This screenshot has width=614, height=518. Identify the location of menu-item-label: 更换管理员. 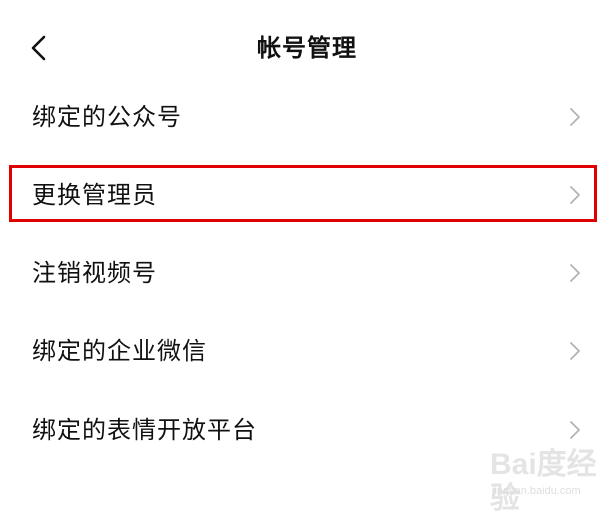
(94, 195).